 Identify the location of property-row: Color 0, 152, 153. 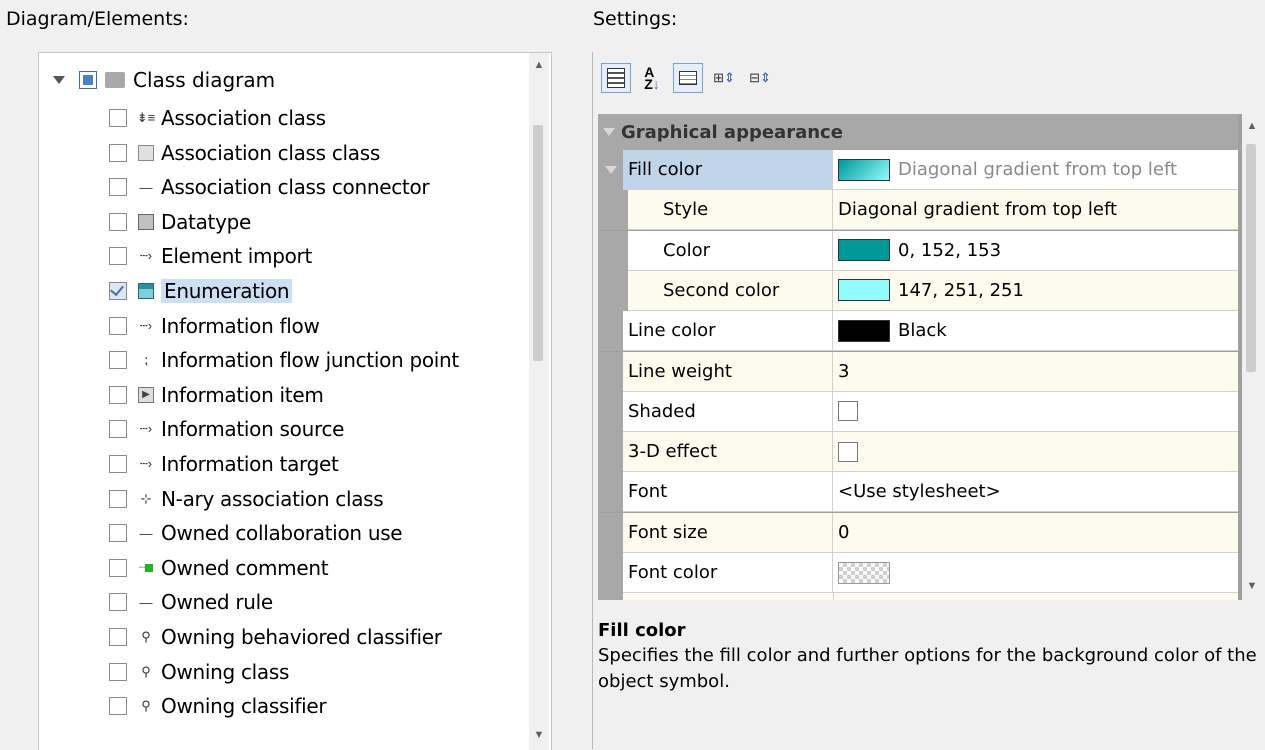
(918, 250).